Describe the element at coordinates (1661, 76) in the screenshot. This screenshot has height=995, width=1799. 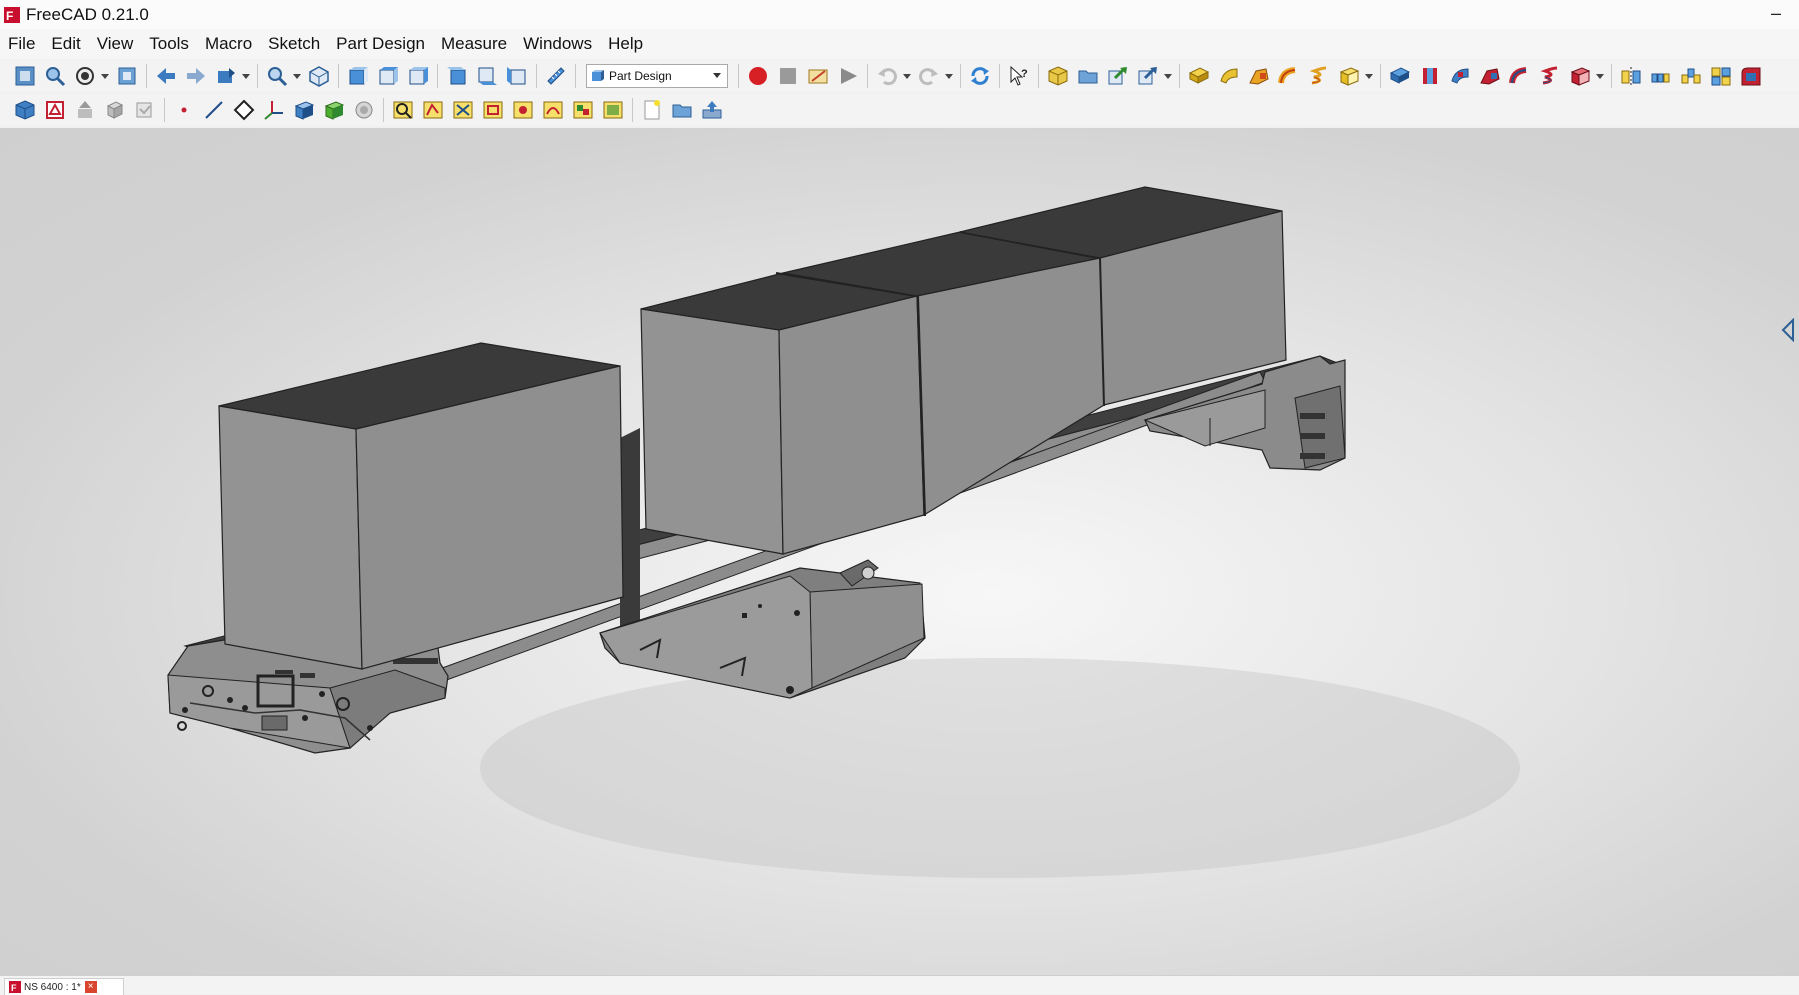
I see `linear-pattern-icon` at that location.